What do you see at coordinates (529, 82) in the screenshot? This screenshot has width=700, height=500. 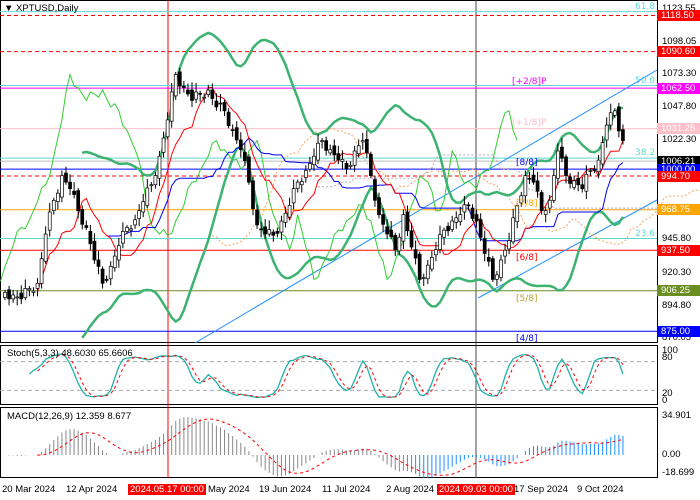 I see `murrey-level-tag: [+2/8]P` at bounding box center [529, 82].